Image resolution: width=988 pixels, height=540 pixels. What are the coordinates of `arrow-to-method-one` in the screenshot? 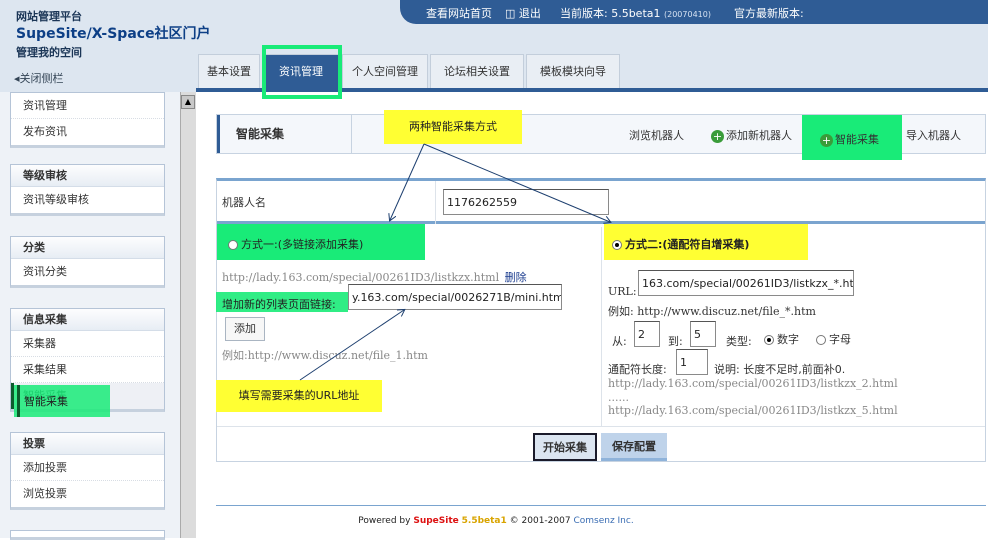 It's located at (407, 181).